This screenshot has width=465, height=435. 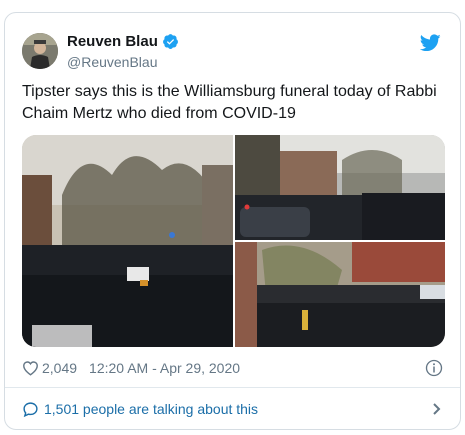 I want to click on tweet-timestamp: 12:20 AM - Apr 29, 2020, so click(x=164, y=368).